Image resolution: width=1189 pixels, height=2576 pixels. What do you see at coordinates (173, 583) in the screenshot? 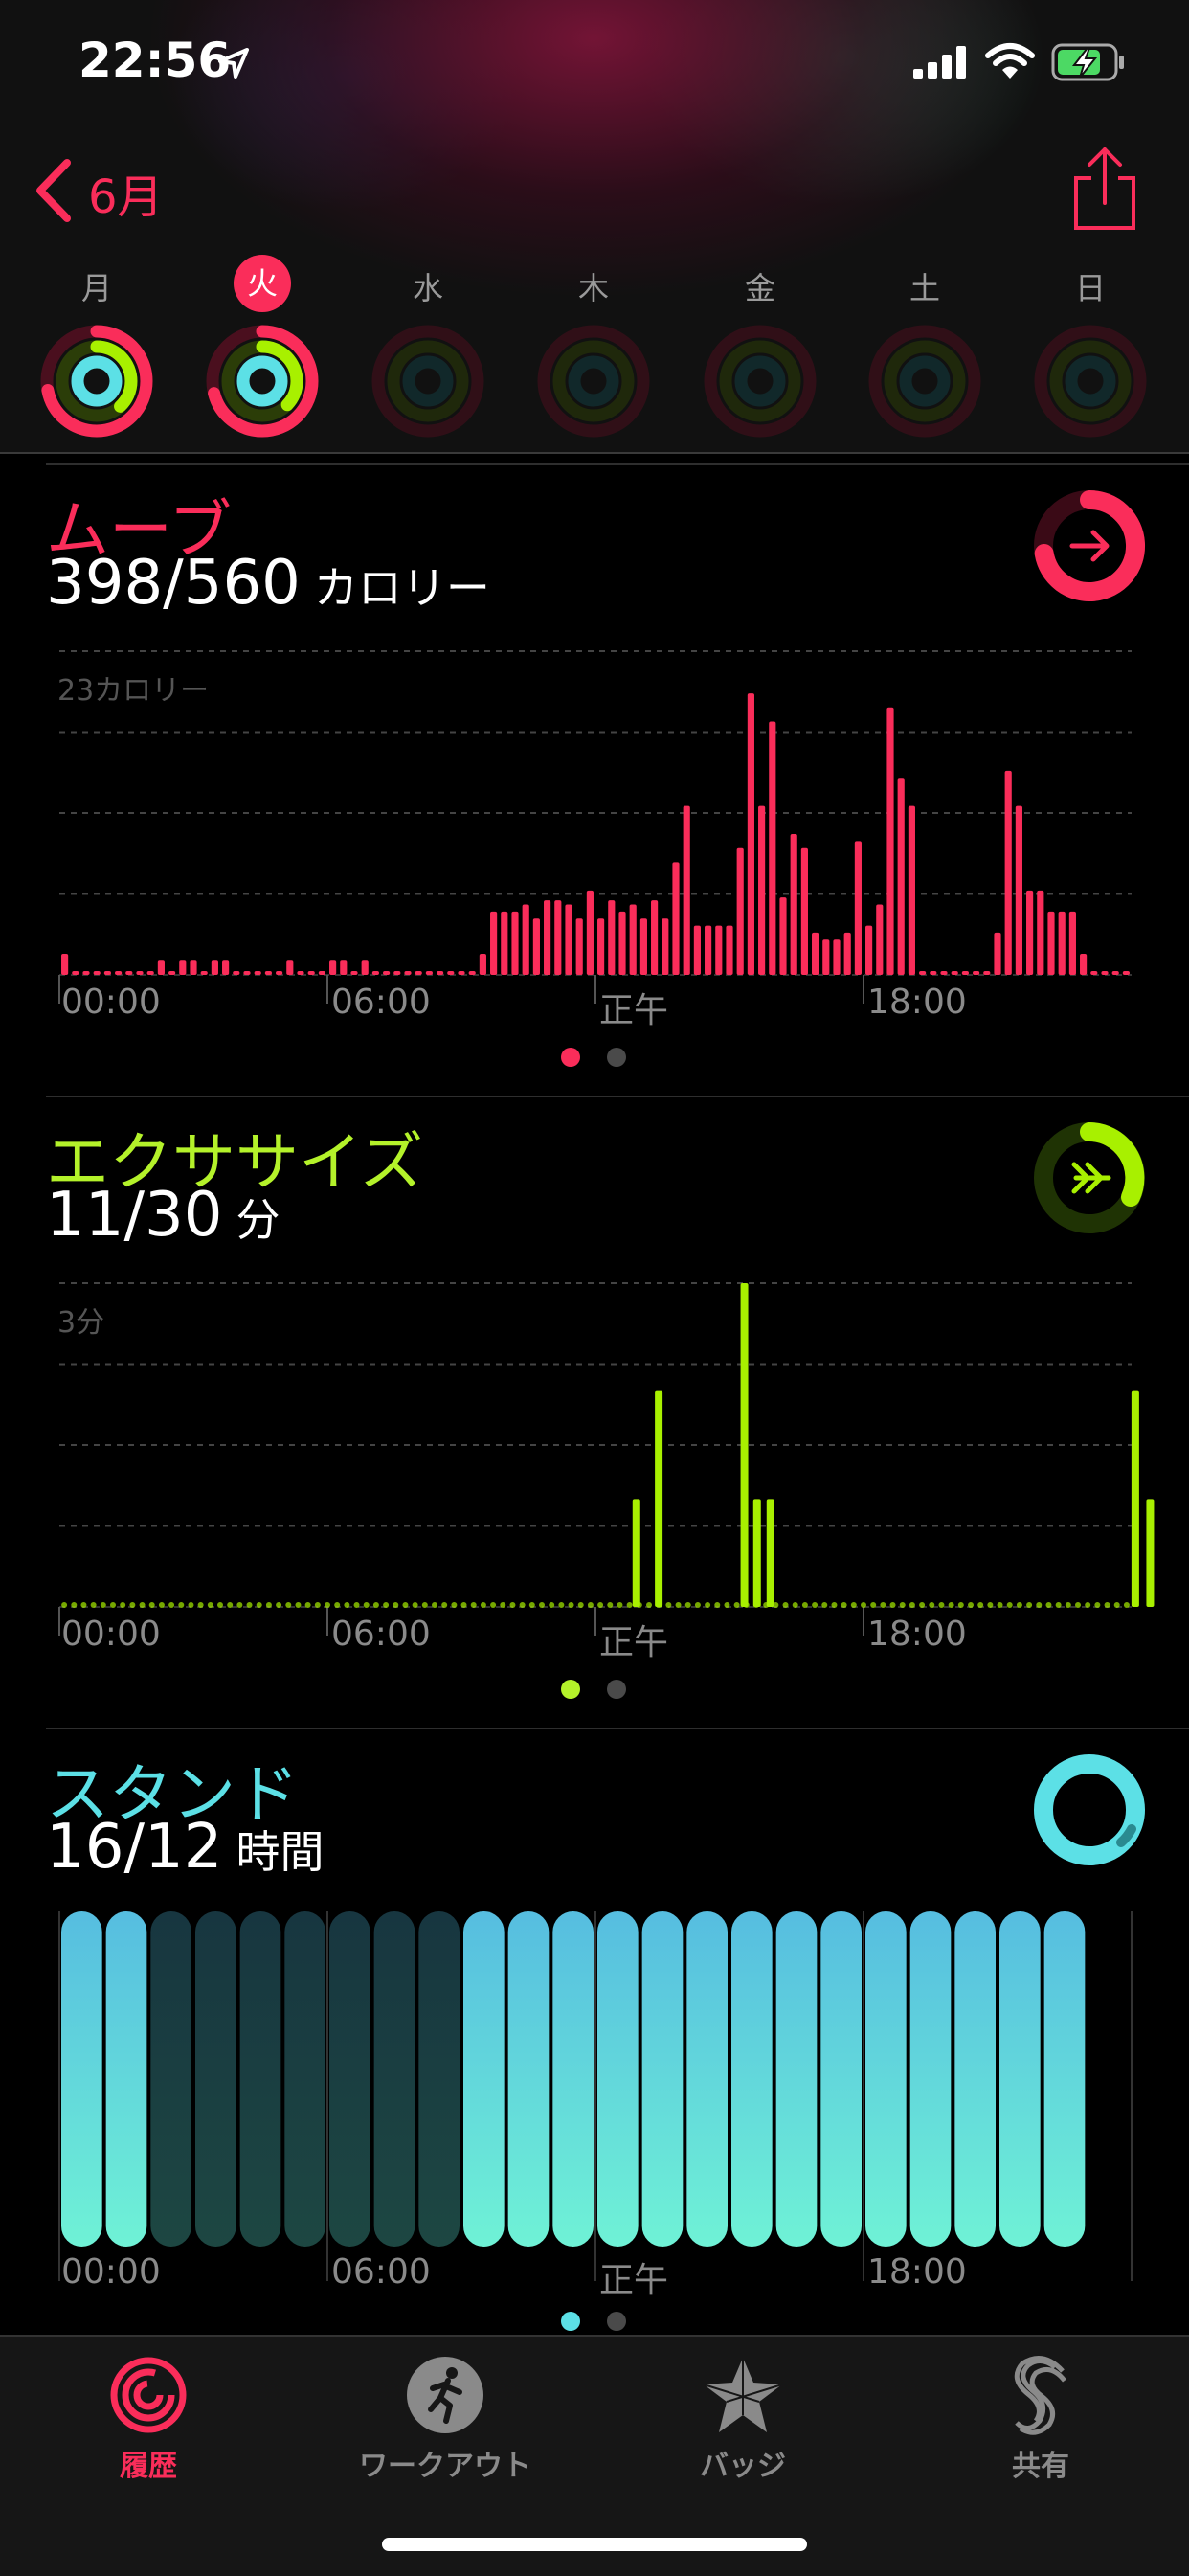
I see `move-value-number: 398/560` at bounding box center [173, 583].